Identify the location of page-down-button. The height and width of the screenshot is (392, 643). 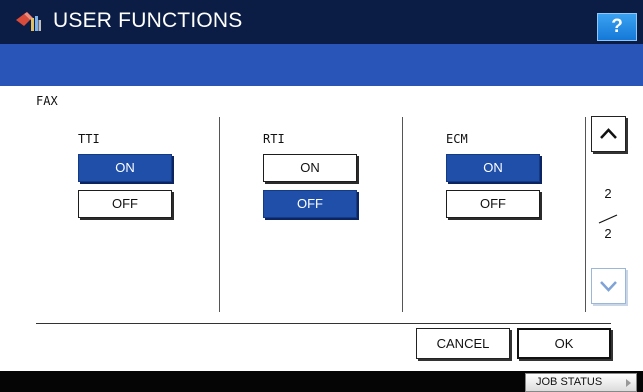
(608, 286).